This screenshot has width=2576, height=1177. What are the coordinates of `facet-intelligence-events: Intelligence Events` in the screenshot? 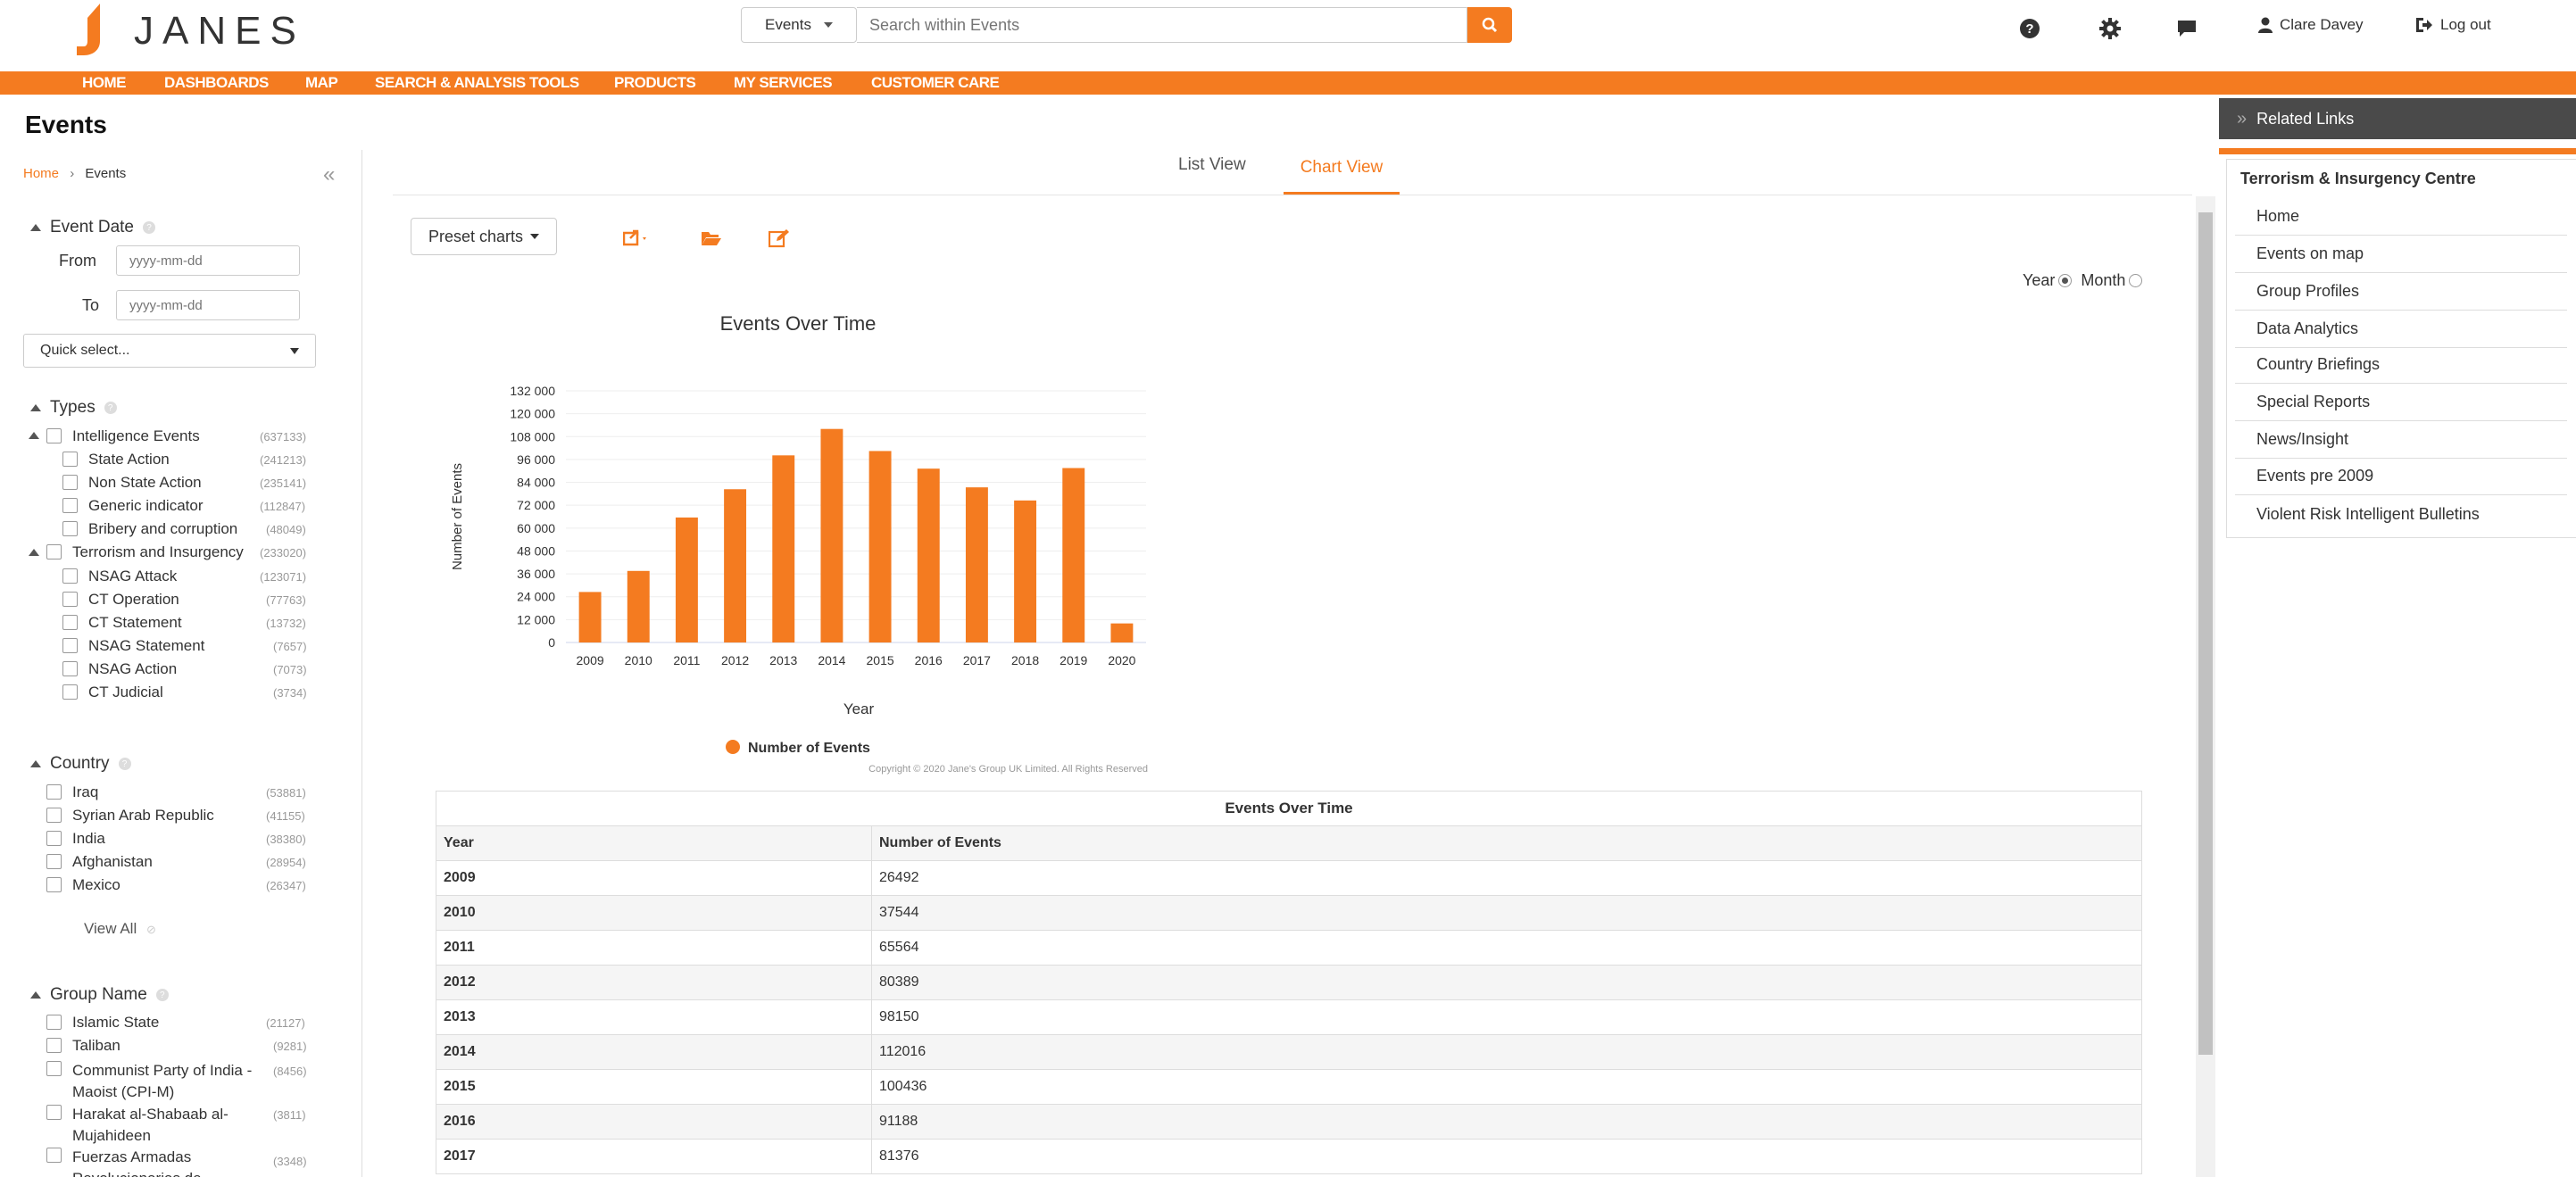 It's located at (123, 436).